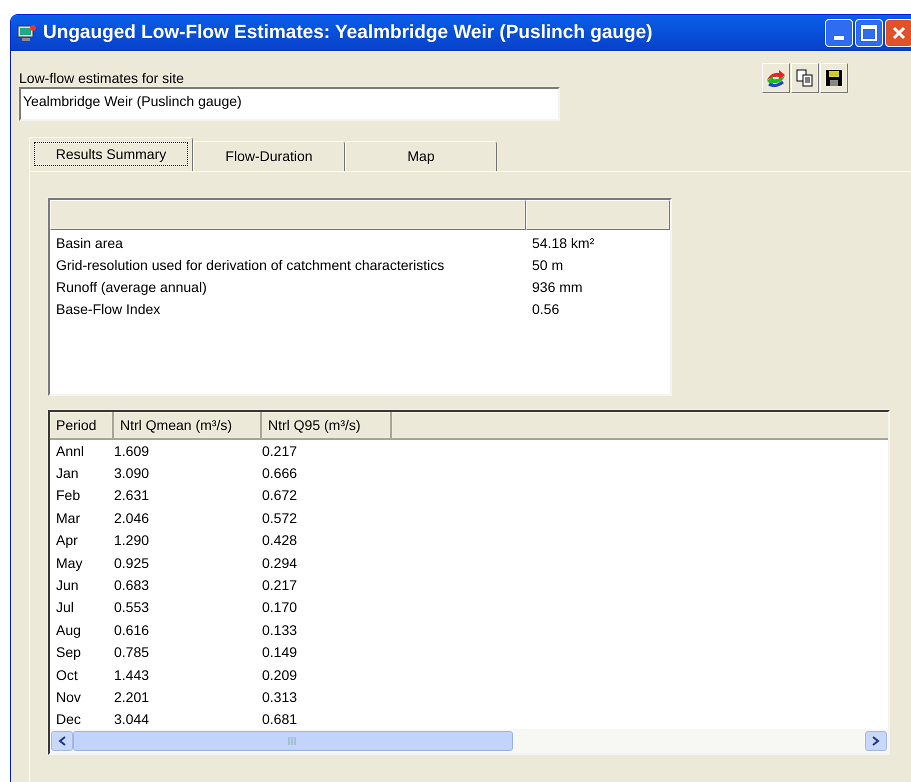 The image size is (911, 782). I want to click on grip-icon, so click(293, 741).